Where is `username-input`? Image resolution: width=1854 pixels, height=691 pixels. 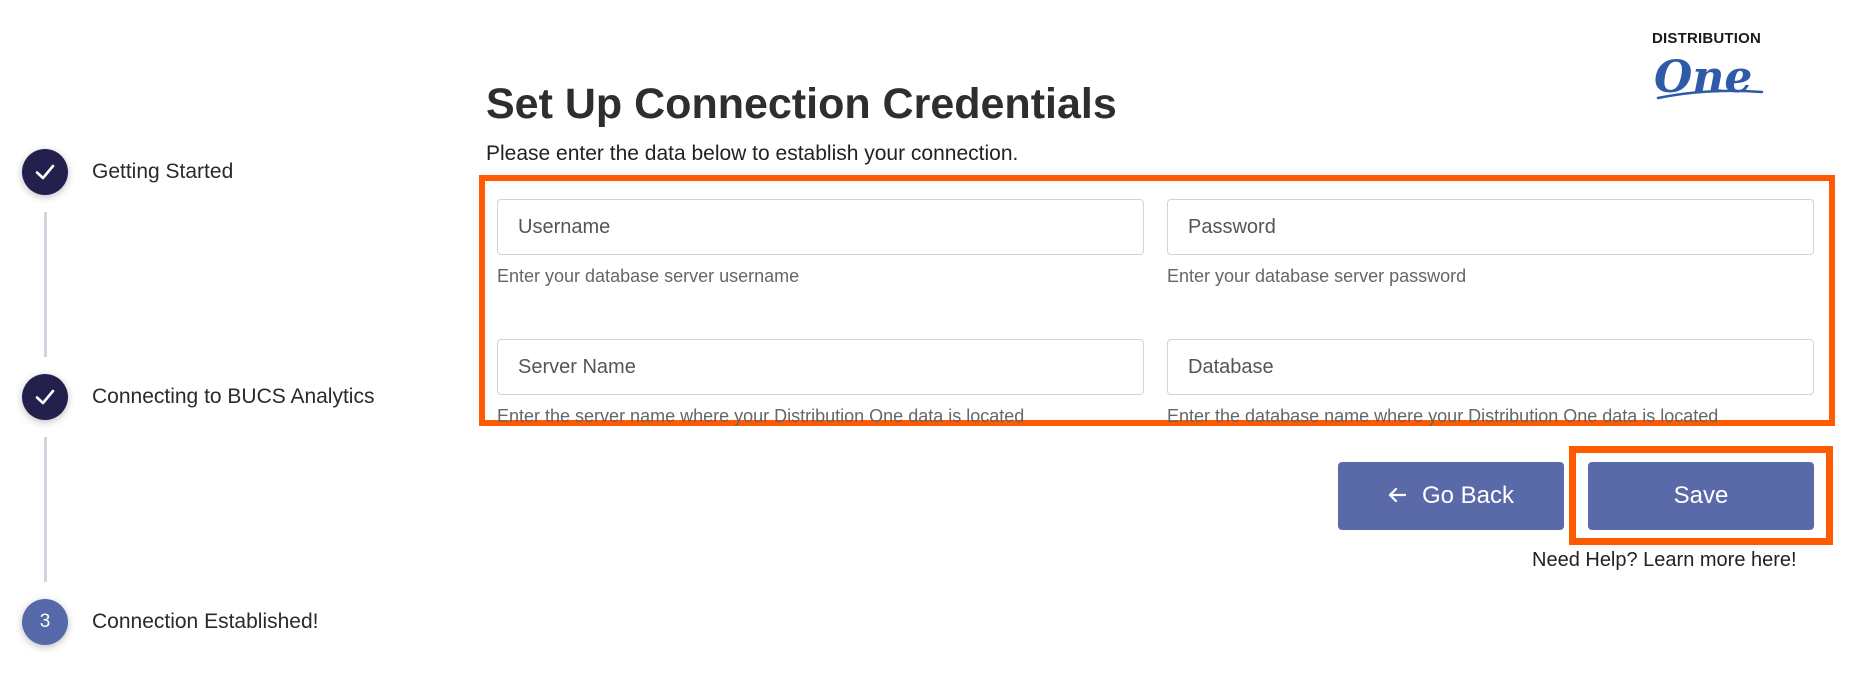
username-input is located at coordinates (820, 227).